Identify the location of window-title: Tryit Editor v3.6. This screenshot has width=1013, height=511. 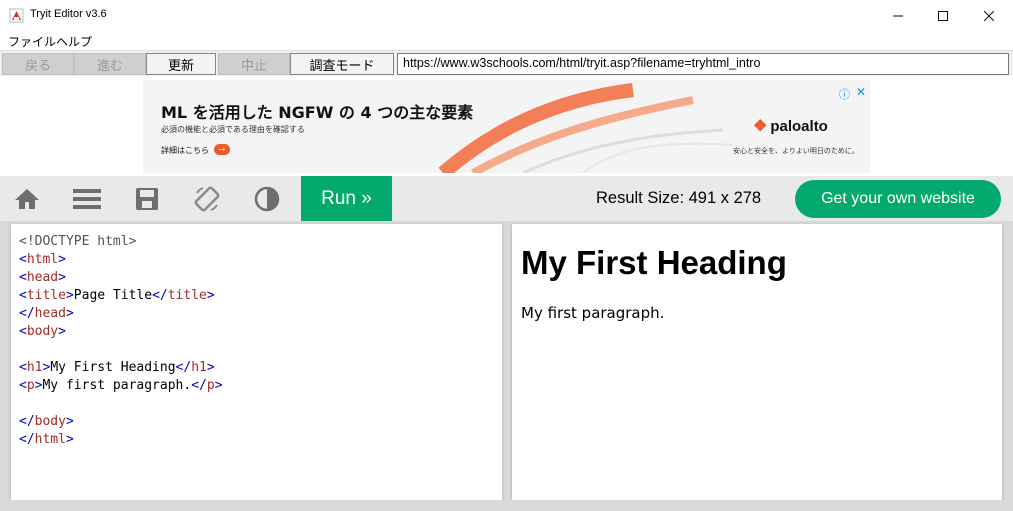
(68, 14).